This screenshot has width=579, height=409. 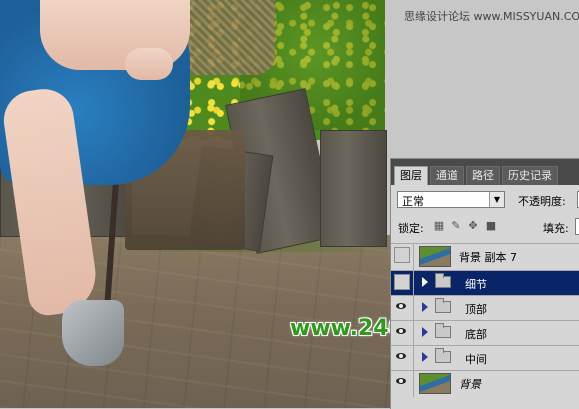 What do you see at coordinates (530, 175) in the screenshot?
I see `tab-3: 历史记录` at bounding box center [530, 175].